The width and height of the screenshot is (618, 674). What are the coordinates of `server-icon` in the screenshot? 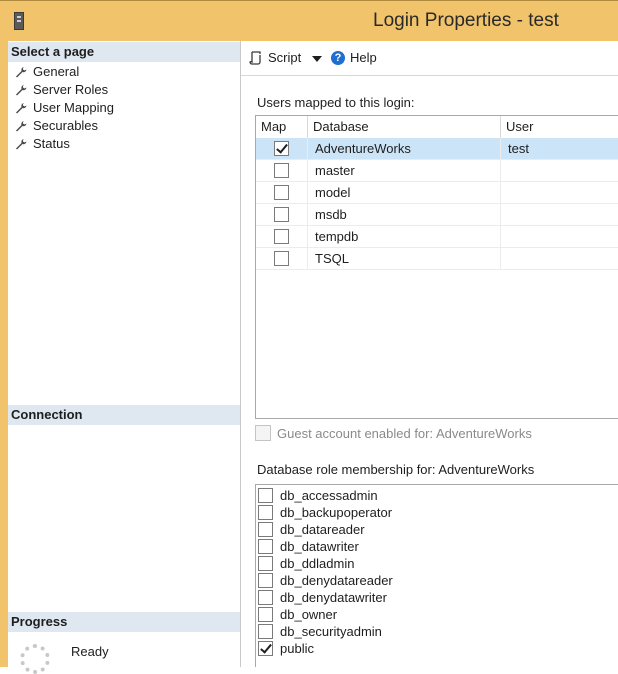 It's located at (19, 21).